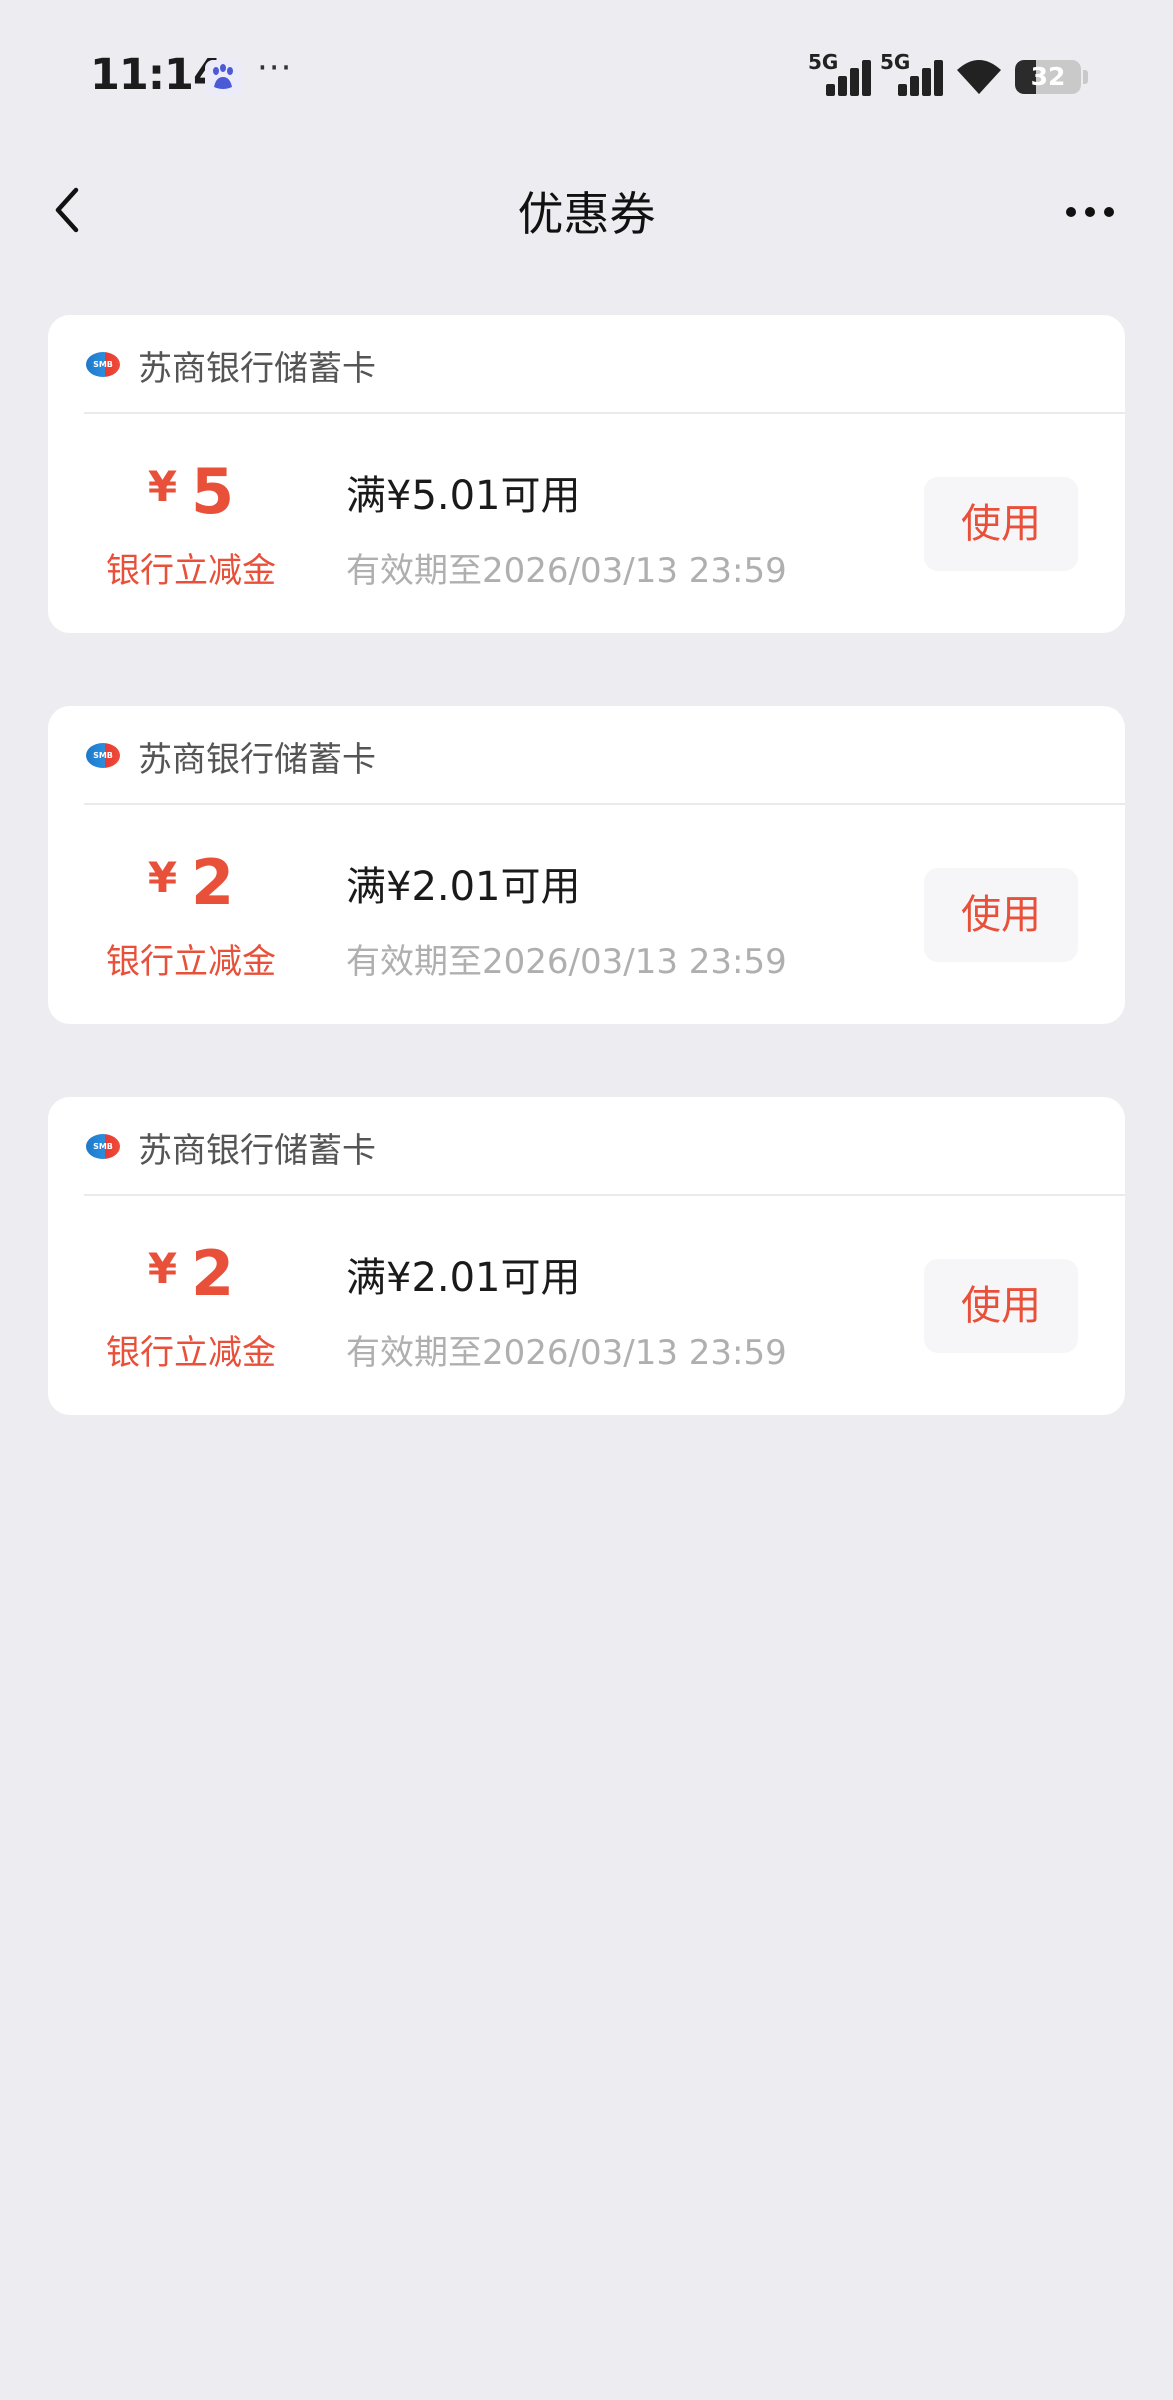 The height and width of the screenshot is (2400, 1173). Describe the element at coordinates (213, 491) in the screenshot. I see `amount-value: 5` at that location.